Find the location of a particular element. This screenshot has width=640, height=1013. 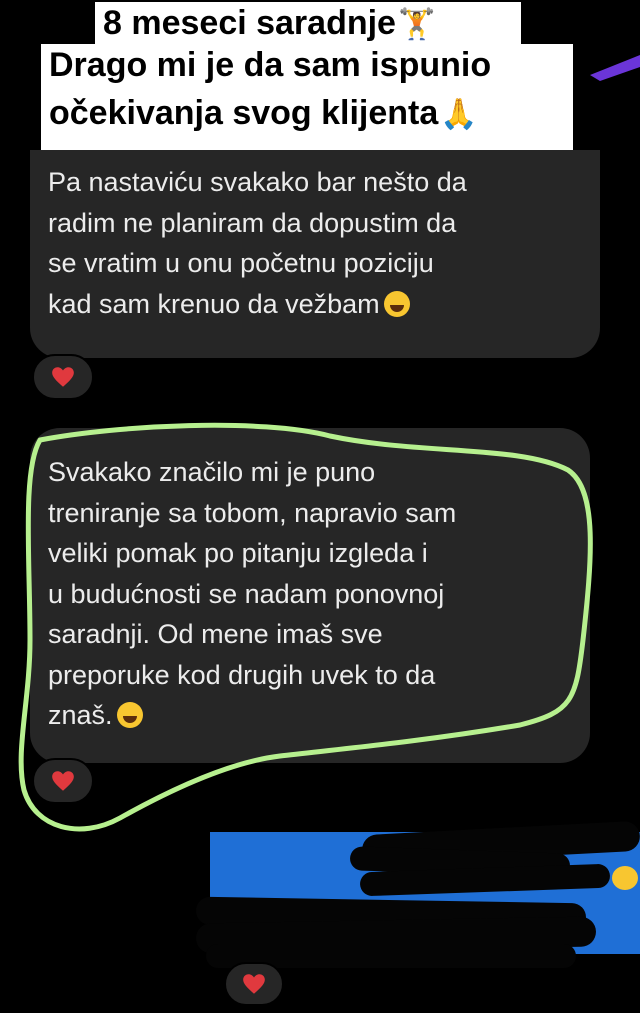

heart-icon is located at coordinates (254, 984).